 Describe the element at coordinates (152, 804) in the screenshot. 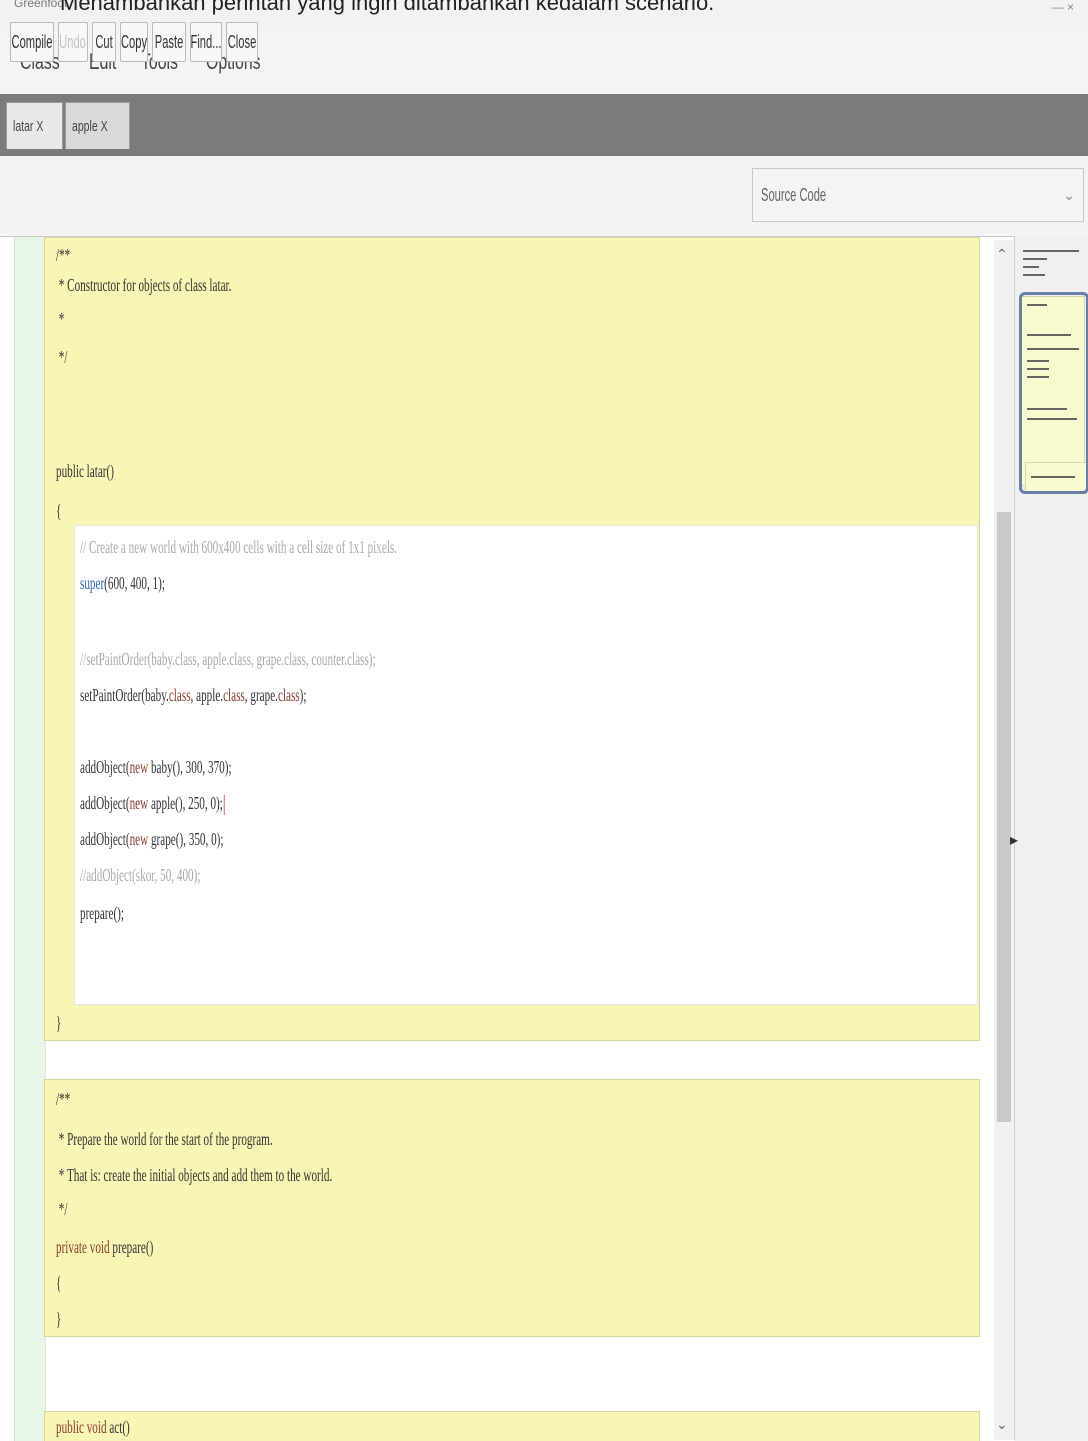

I see `code-line: addObject(new apple(), 250, 0);` at that location.